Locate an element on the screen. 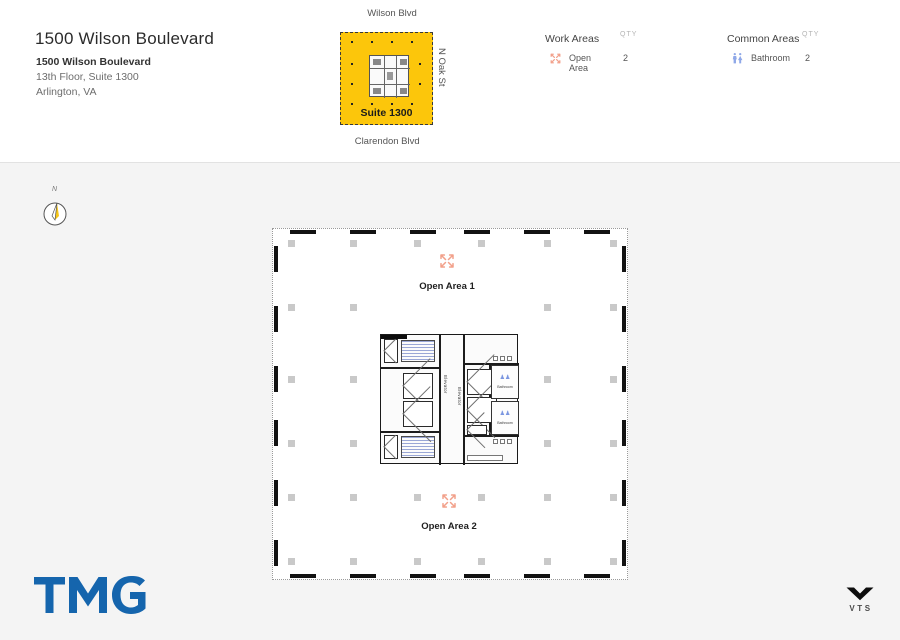  keymap-suite-label: Suite 1300 is located at coordinates (386, 113).